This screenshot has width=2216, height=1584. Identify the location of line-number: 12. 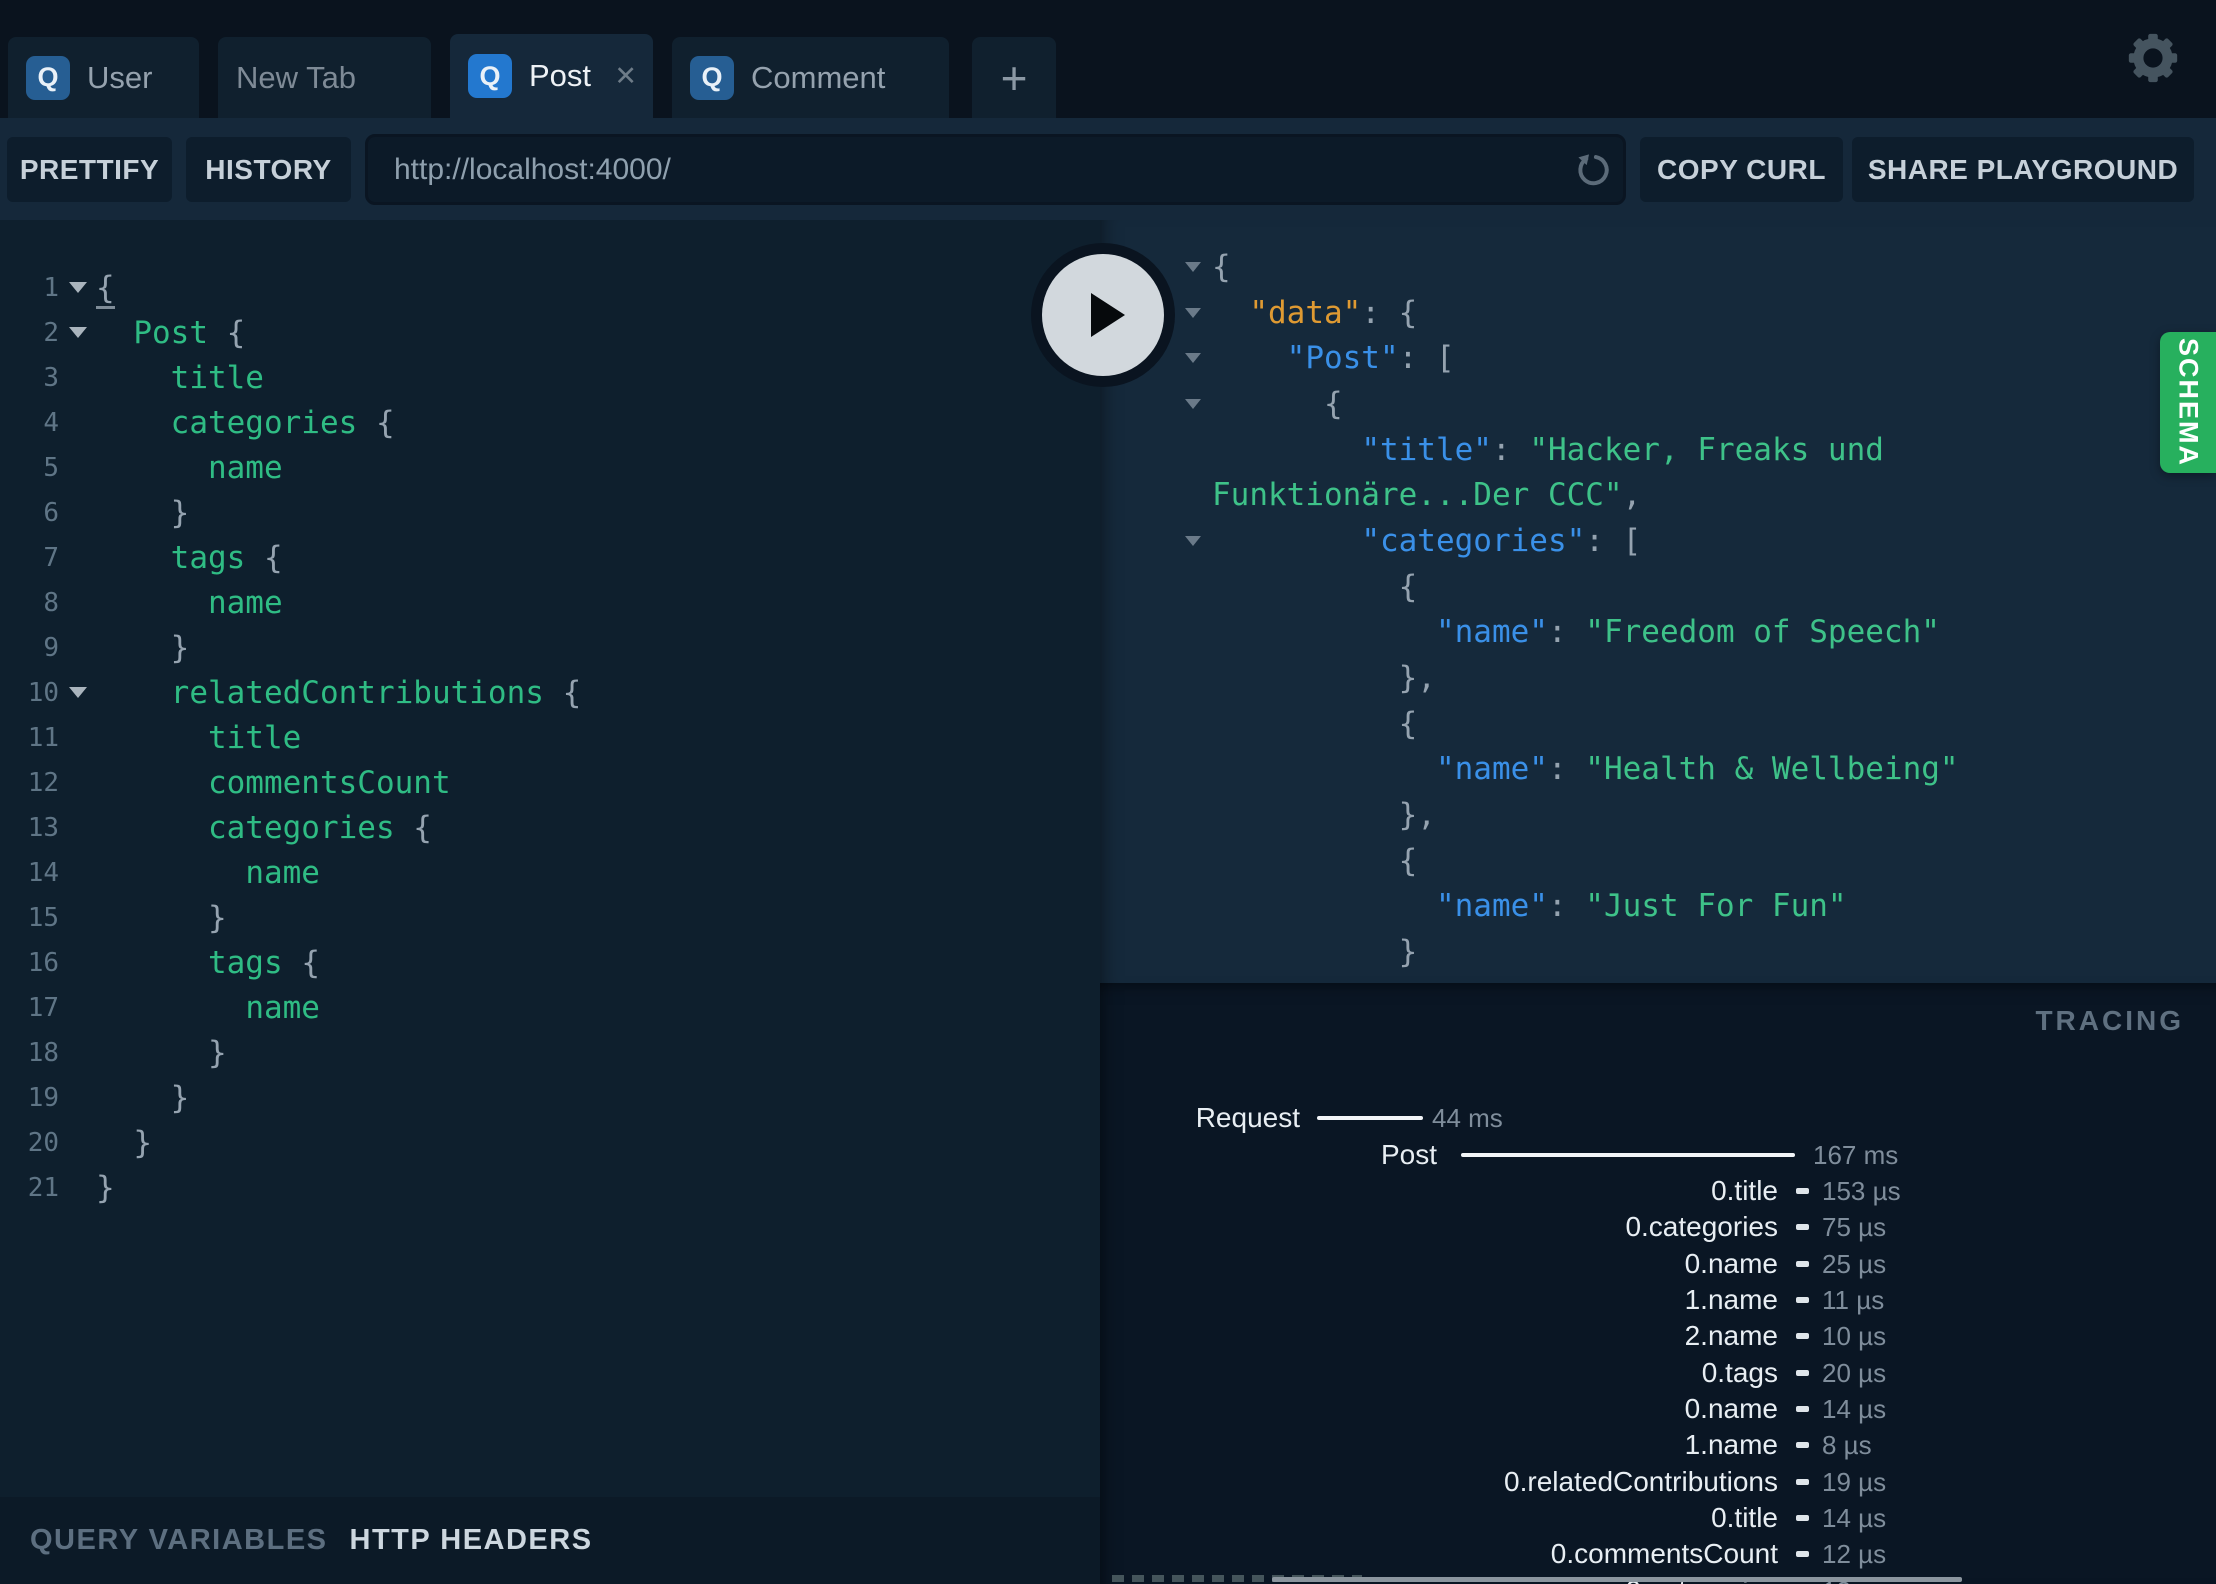
(43, 782).